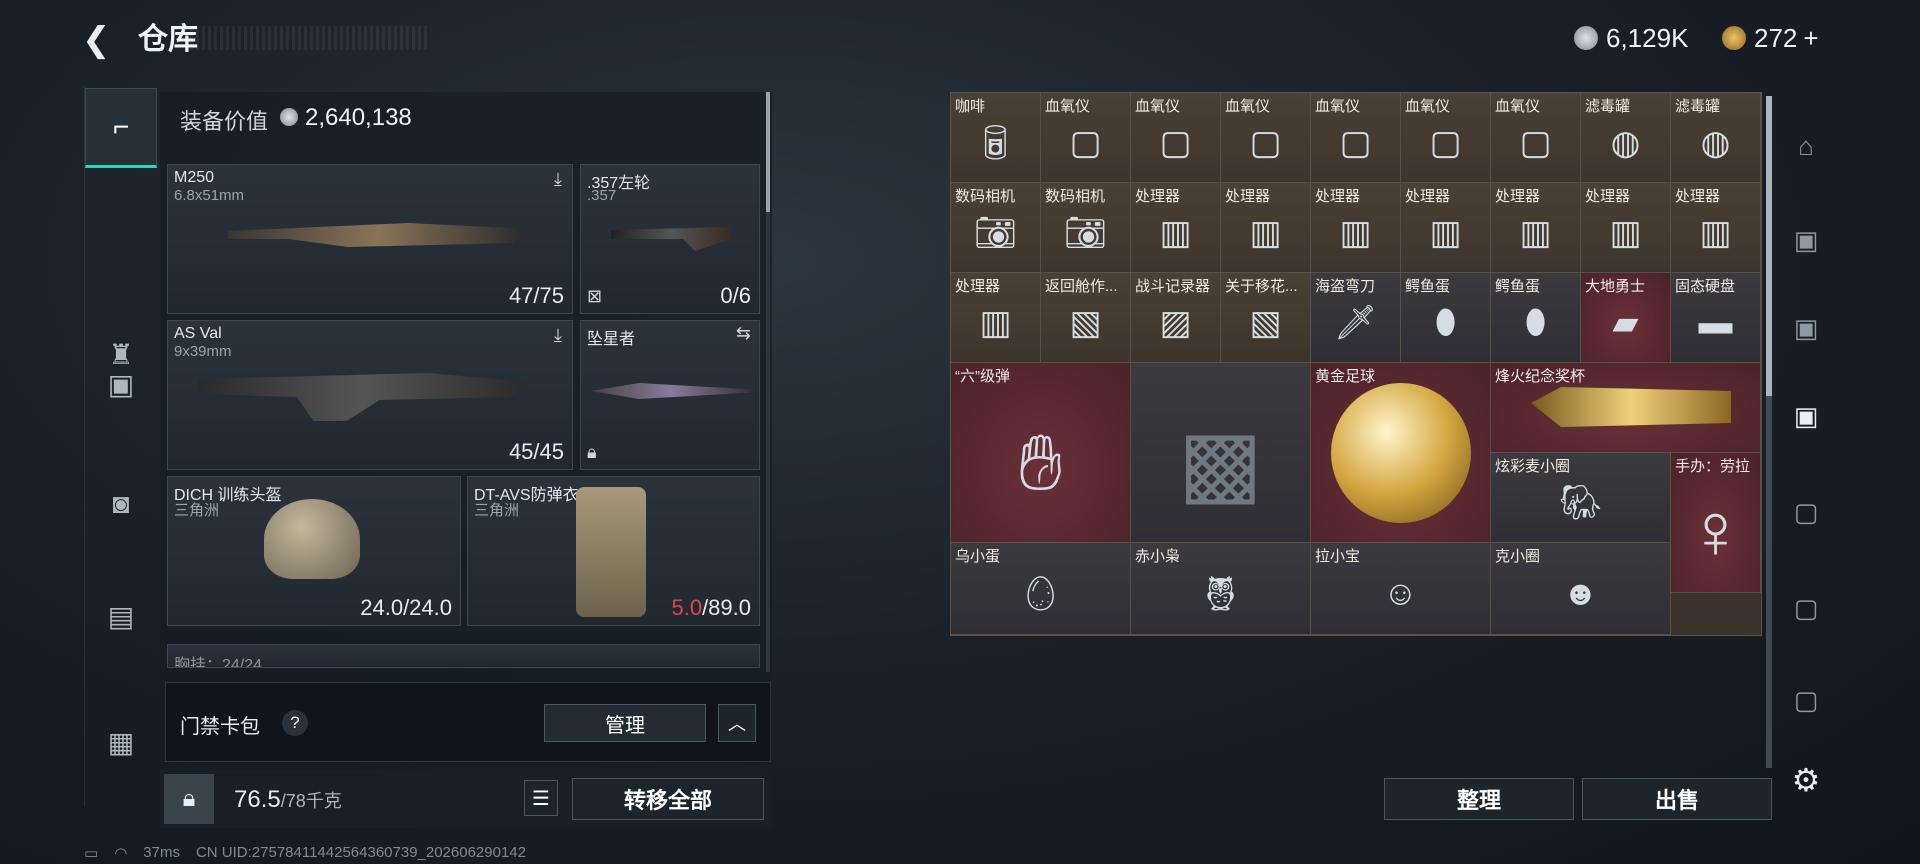 The width and height of the screenshot is (1920, 864). I want to click on rail-helmet-4-tab: ▣, so click(1806, 240).